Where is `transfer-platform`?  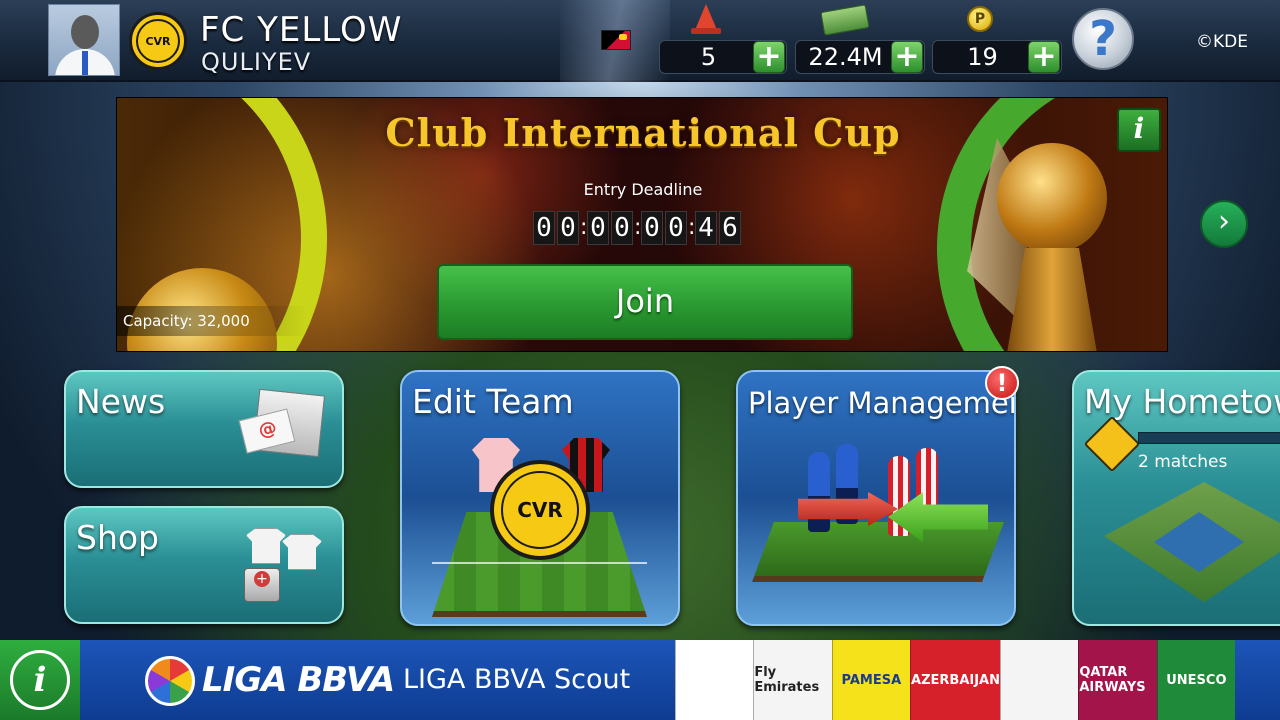 transfer-platform is located at coordinates (878, 552).